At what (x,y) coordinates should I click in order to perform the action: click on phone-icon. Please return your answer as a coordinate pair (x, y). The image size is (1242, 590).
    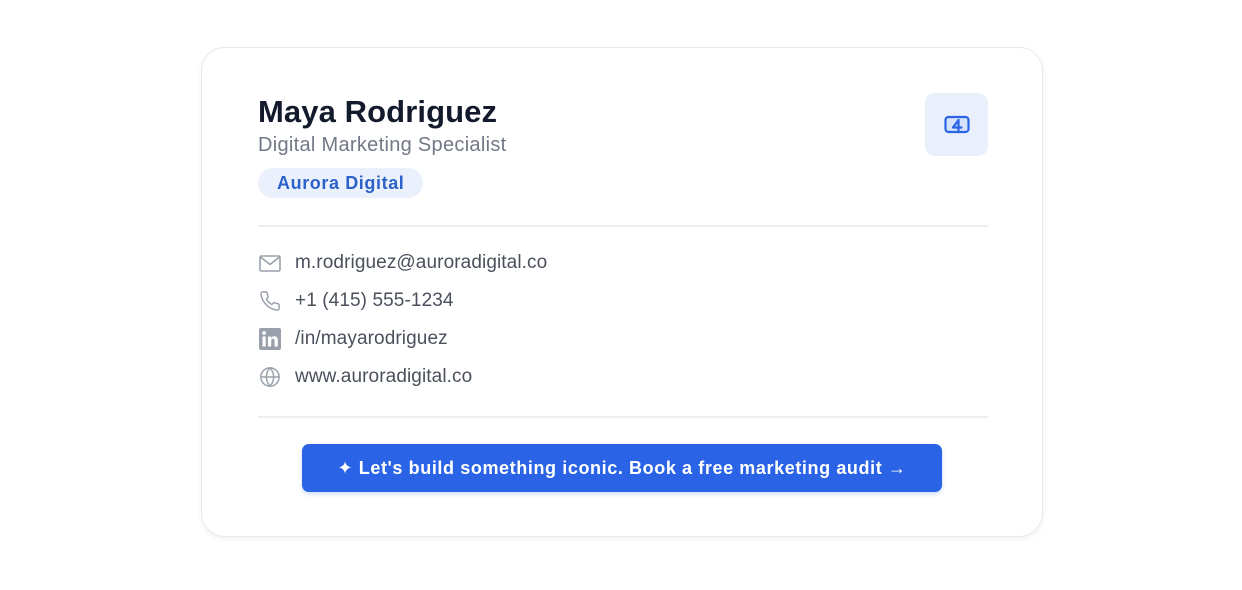
    Looking at the image, I should click on (270, 301).